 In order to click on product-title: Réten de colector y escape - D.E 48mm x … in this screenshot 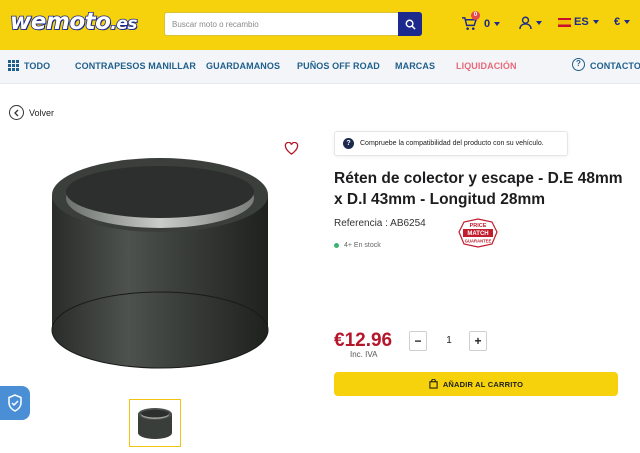, I will do `click(478, 189)`.